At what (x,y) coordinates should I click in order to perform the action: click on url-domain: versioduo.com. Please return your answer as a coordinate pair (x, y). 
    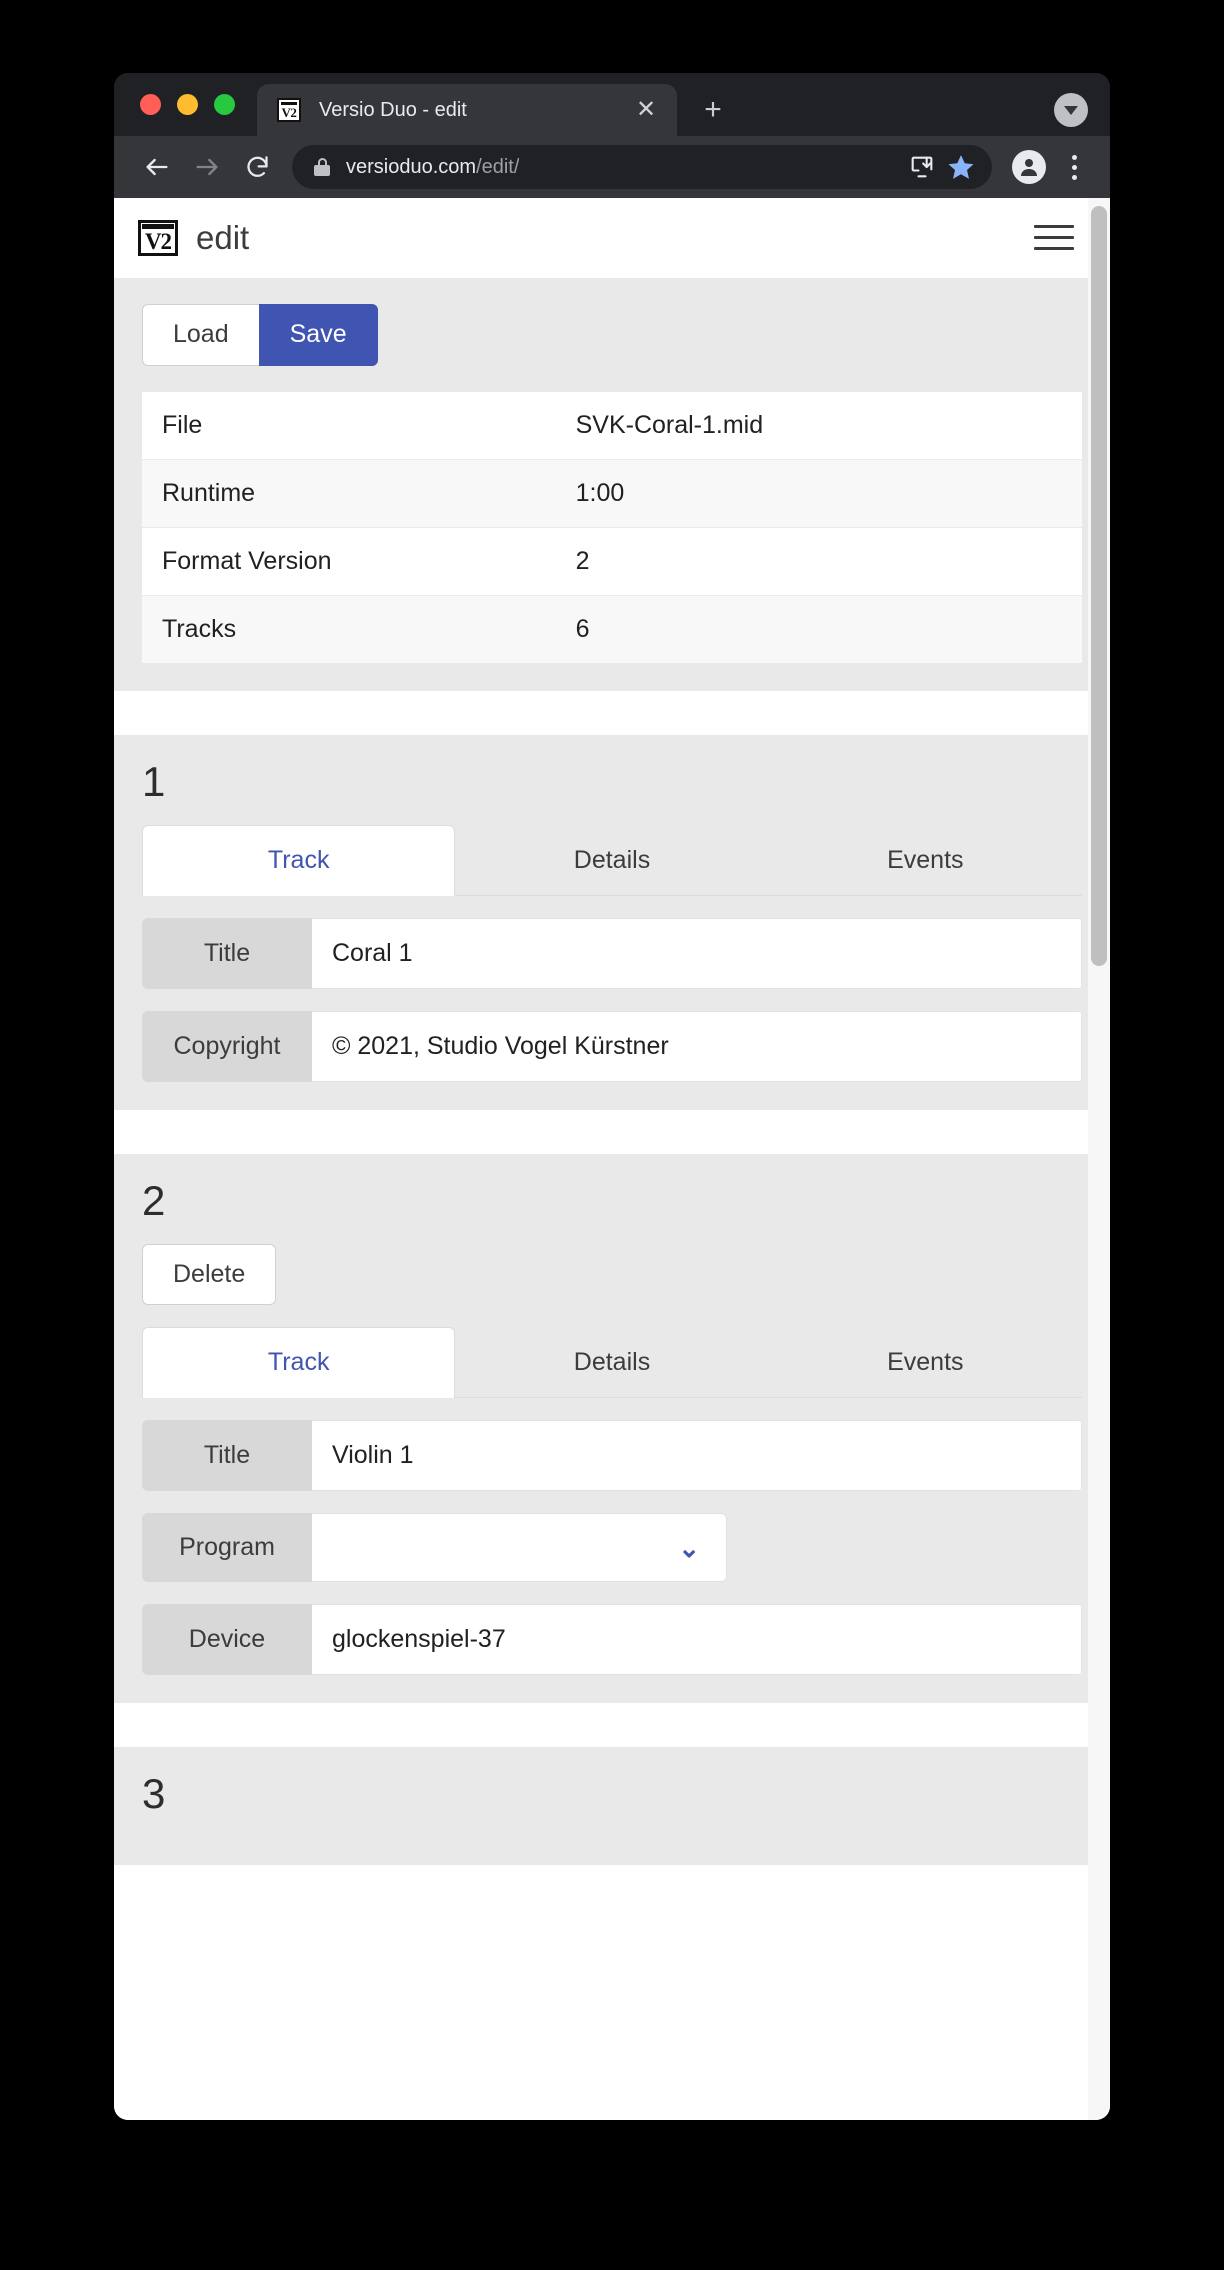
    Looking at the image, I should click on (411, 166).